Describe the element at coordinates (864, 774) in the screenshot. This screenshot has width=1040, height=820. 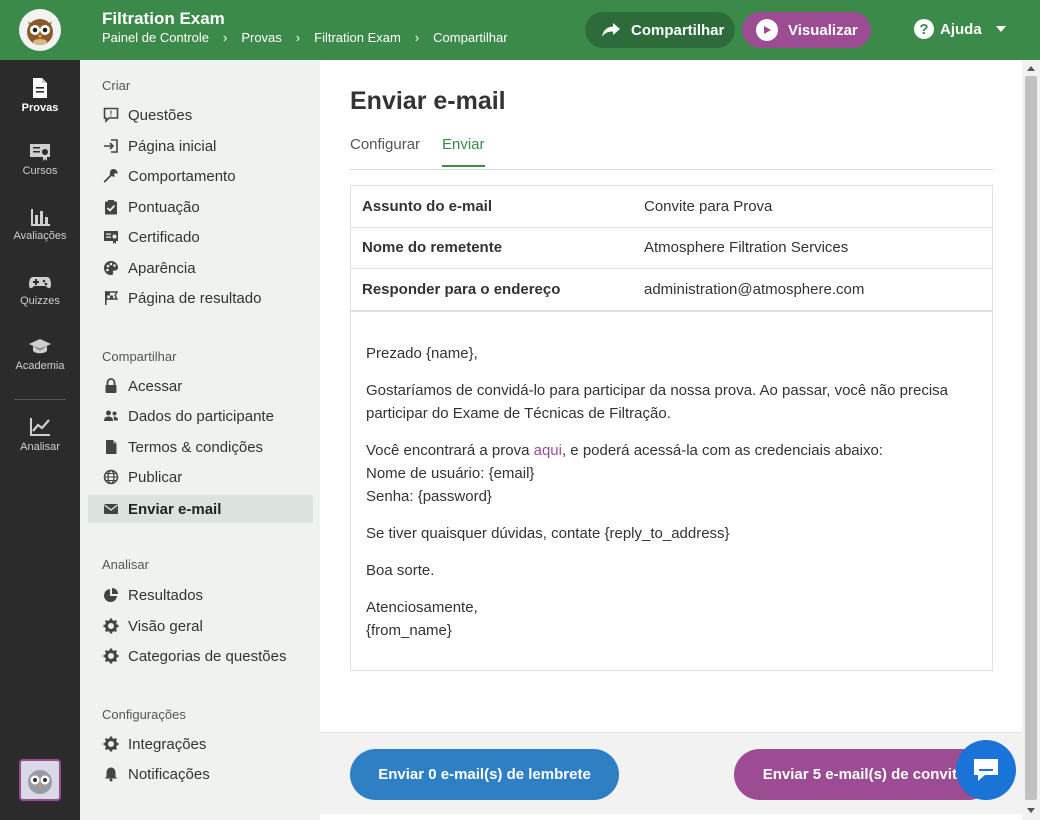
I see `send-invite-button: Enviar 5 e-mail(s) de convite` at that location.